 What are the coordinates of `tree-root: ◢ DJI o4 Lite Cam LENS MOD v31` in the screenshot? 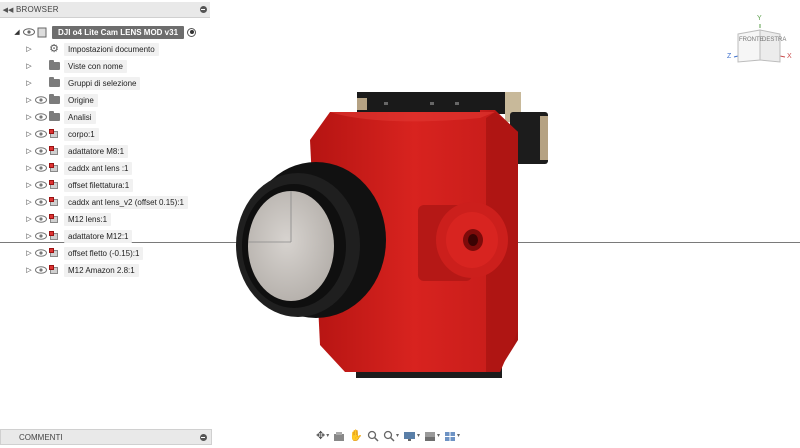 It's located at (104, 32).